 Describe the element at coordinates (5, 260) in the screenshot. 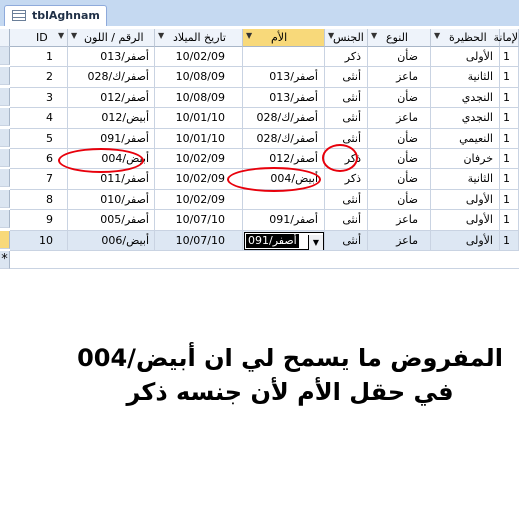

I see `new-record-selector: *` at that location.